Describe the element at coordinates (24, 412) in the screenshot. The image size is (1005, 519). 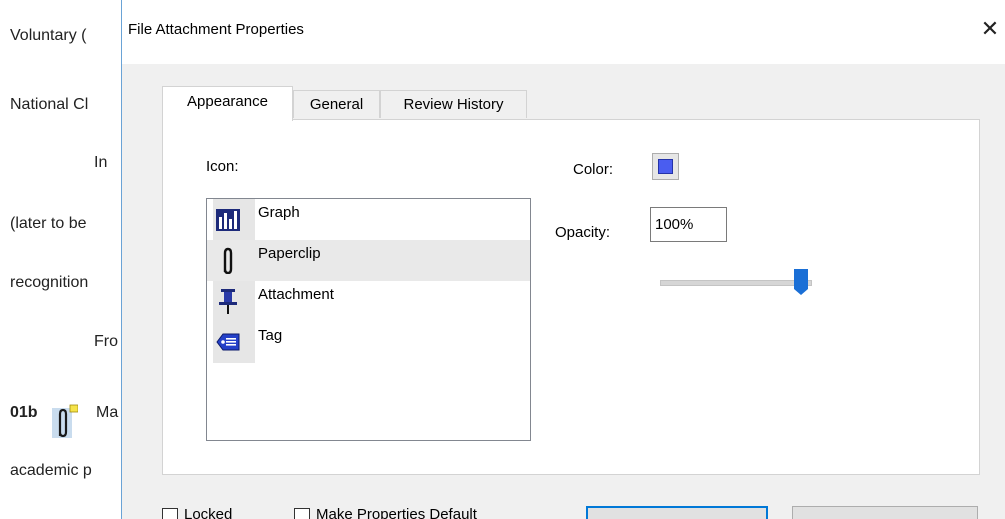
I see `document-line: 01b` at that location.